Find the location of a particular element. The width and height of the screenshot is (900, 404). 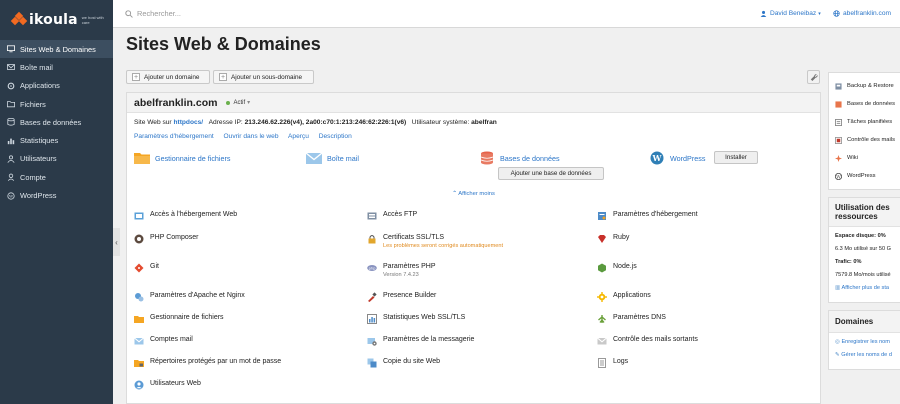

sysuser-label: Utilisateur système: is located at coordinates (440, 122).